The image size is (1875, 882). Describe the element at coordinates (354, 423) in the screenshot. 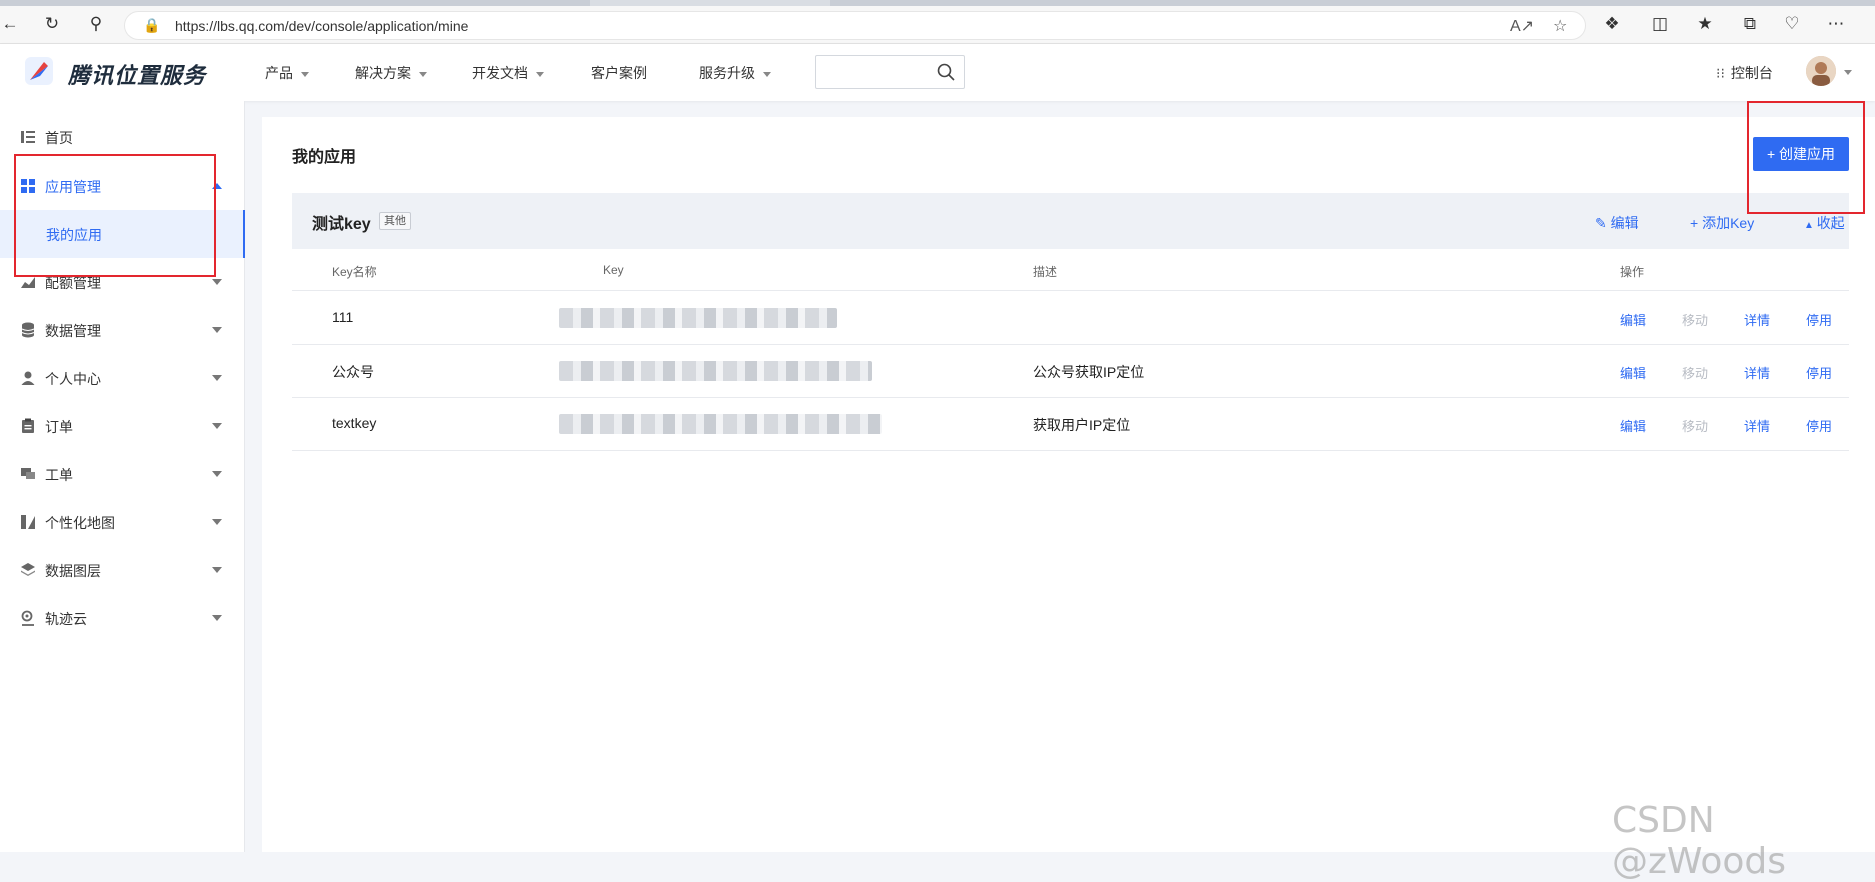

I see `key-name: textkey` at that location.